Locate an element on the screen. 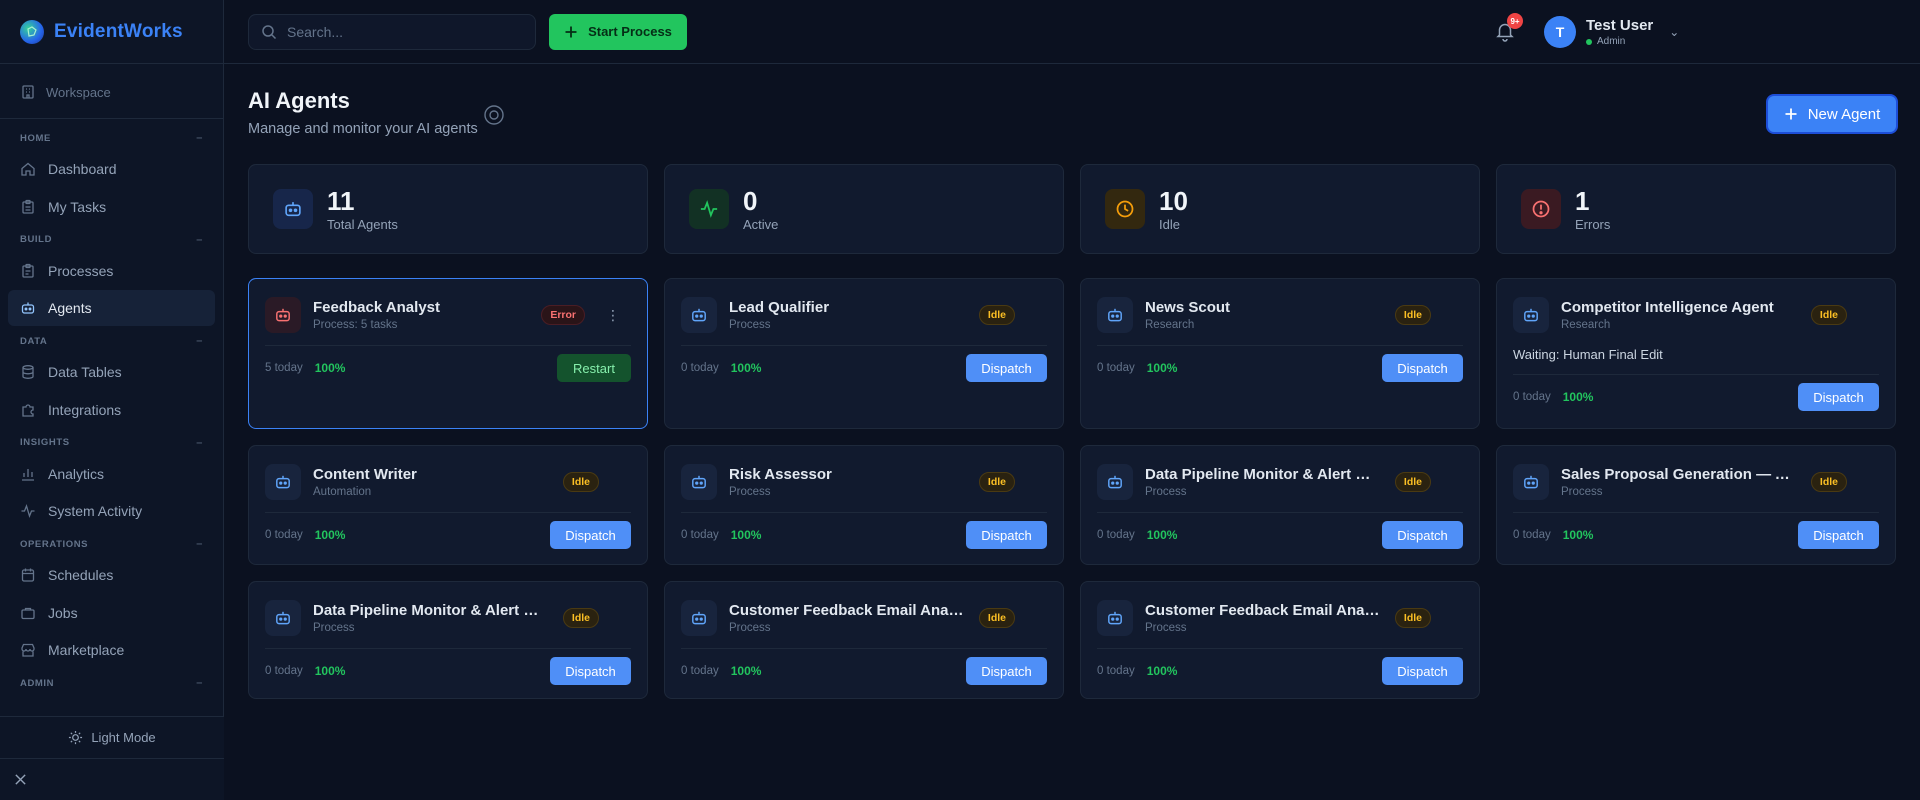 This screenshot has width=1920, height=800. section-operations: OPERATIONS – is located at coordinates (111, 544).